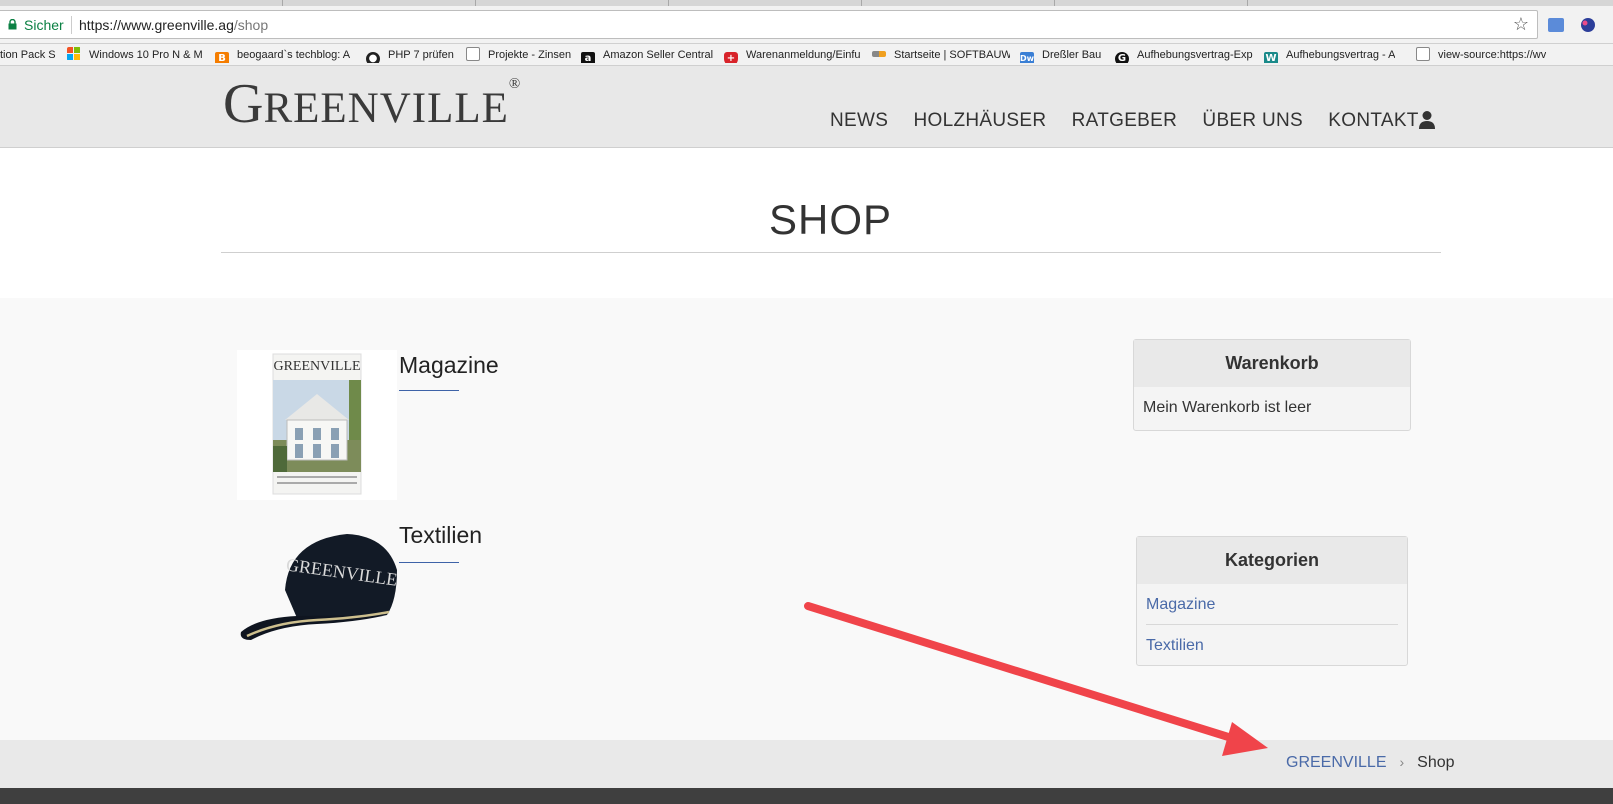  Describe the element at coordinates (146, 55) in the screenshot. I see `bookmark-label: Windows 10 Pro N & M` at that location.